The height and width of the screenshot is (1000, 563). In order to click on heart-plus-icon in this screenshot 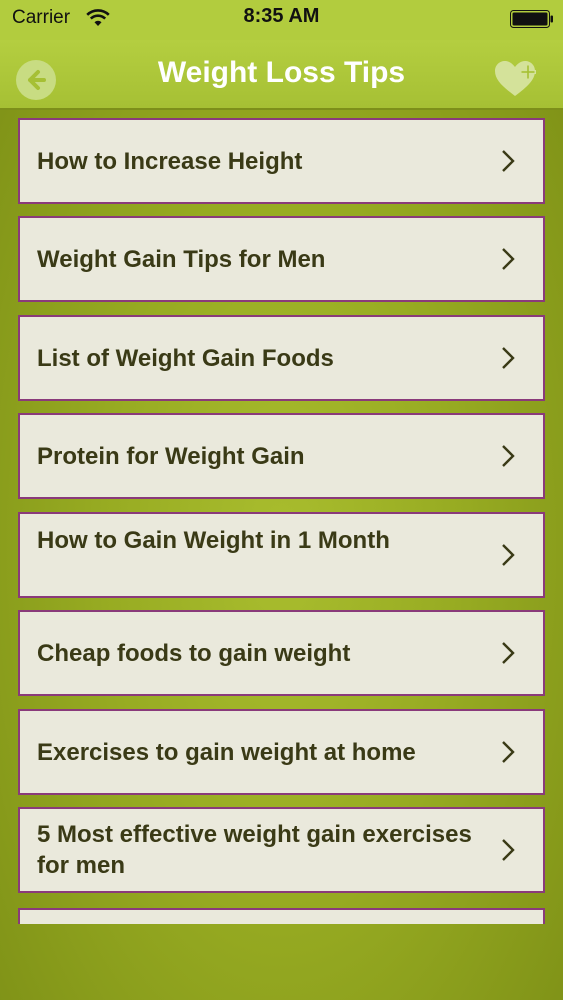, I will do `click(517, 79)`.